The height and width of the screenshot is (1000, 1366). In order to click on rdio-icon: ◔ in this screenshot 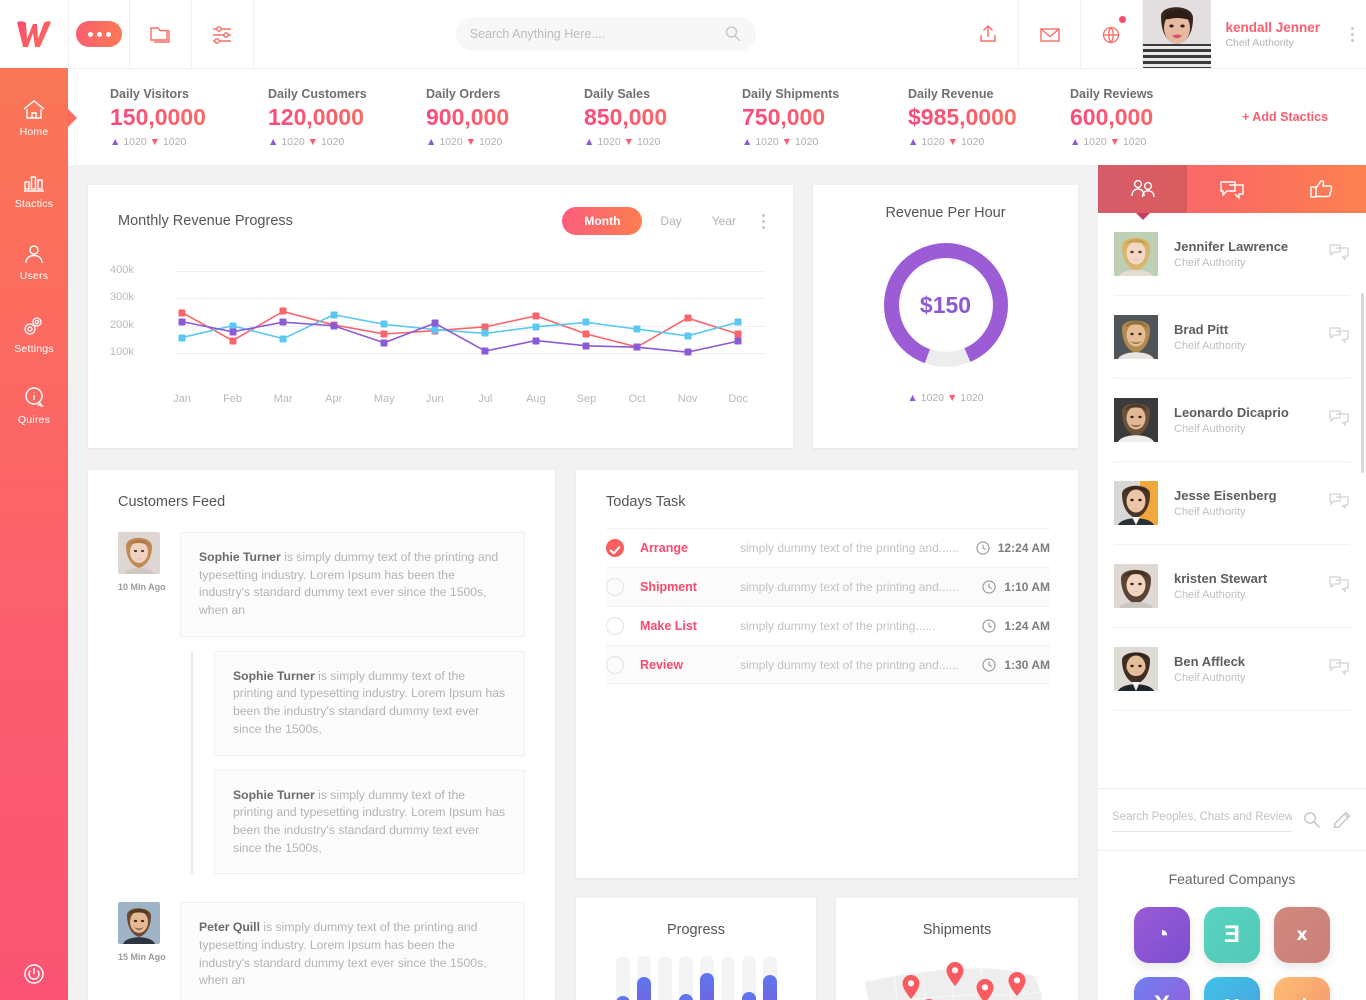, I will do `click(1162, 935)`.